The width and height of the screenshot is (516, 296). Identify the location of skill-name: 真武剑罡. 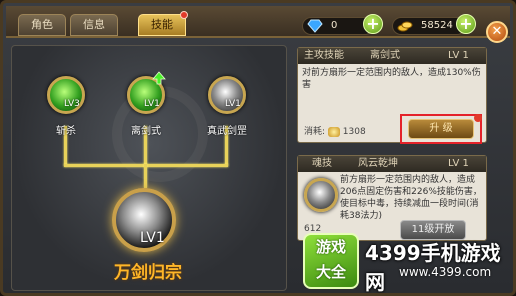
(227, 131).